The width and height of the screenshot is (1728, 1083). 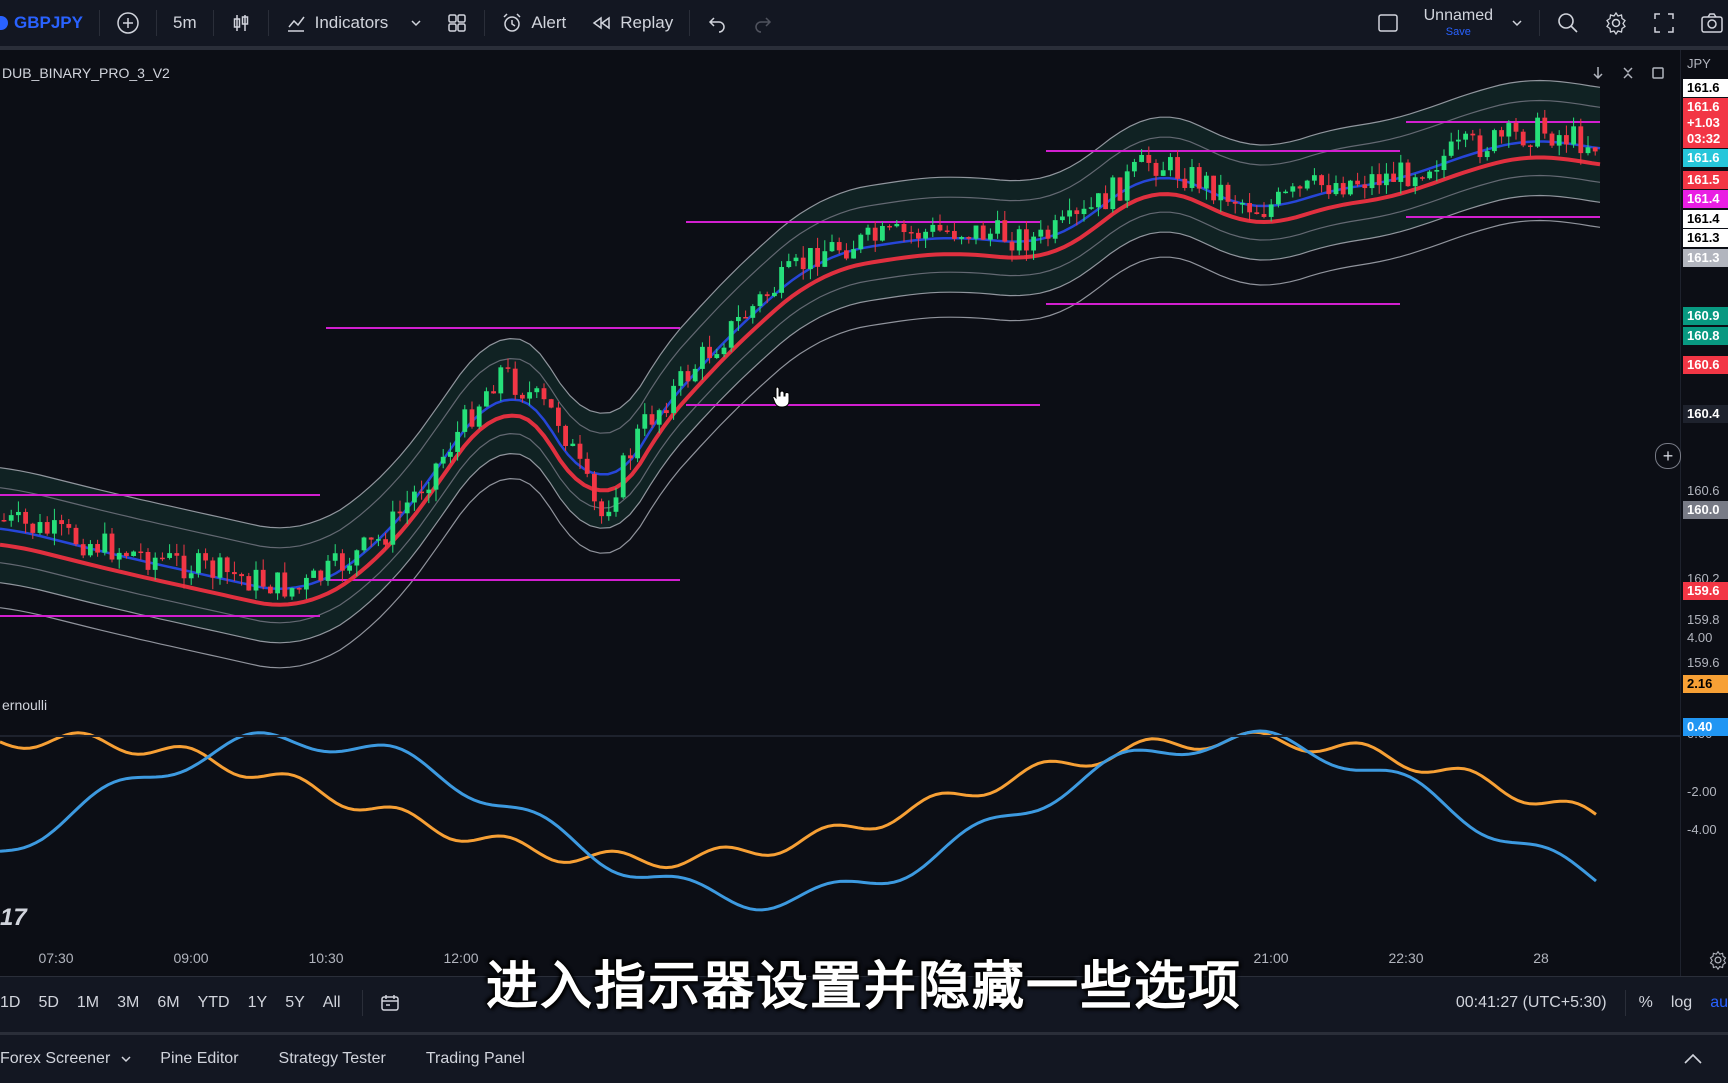 I want to click on pane-controls, so click(x=1628, y=73).